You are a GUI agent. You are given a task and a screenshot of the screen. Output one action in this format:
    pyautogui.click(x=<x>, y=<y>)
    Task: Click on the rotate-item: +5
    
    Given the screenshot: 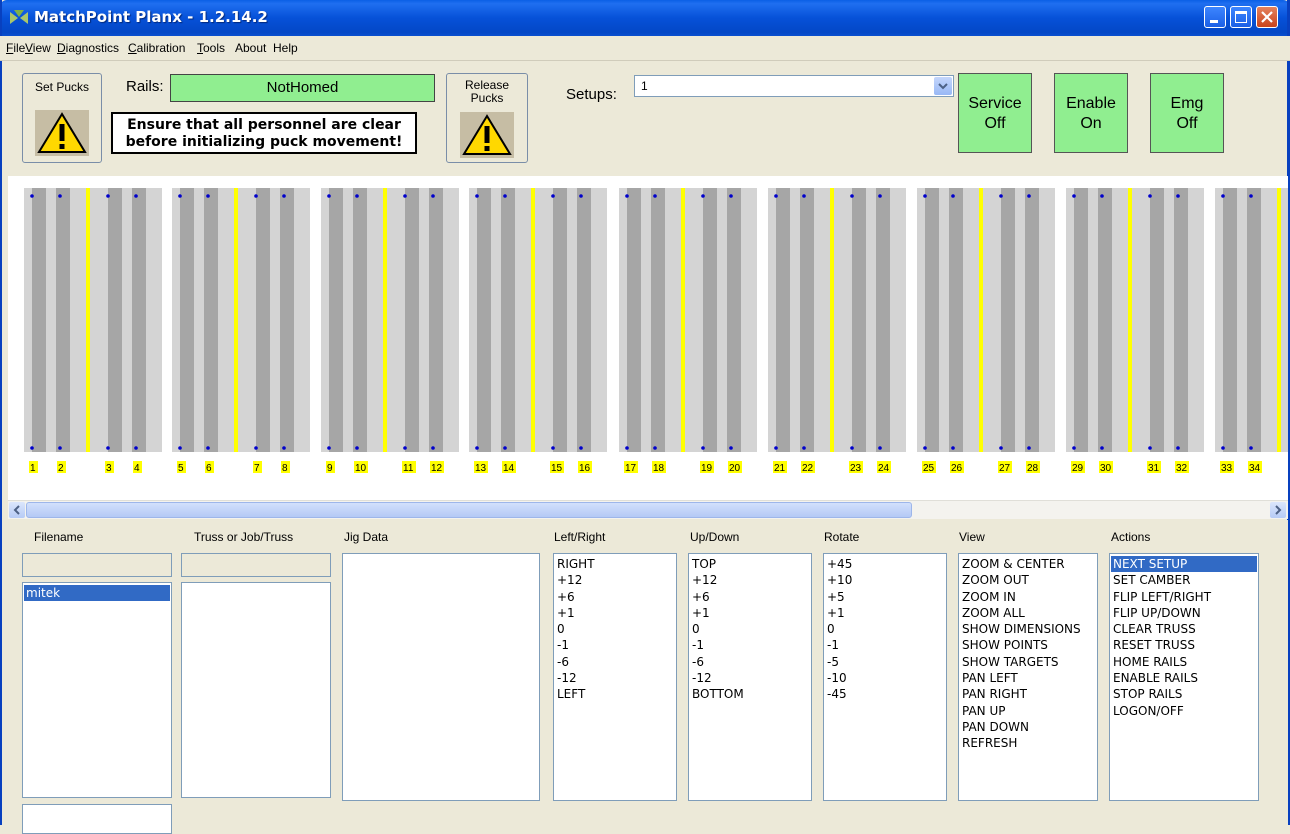 What is the action you would take?
    pyautogui.click(x=885, y=597)
    